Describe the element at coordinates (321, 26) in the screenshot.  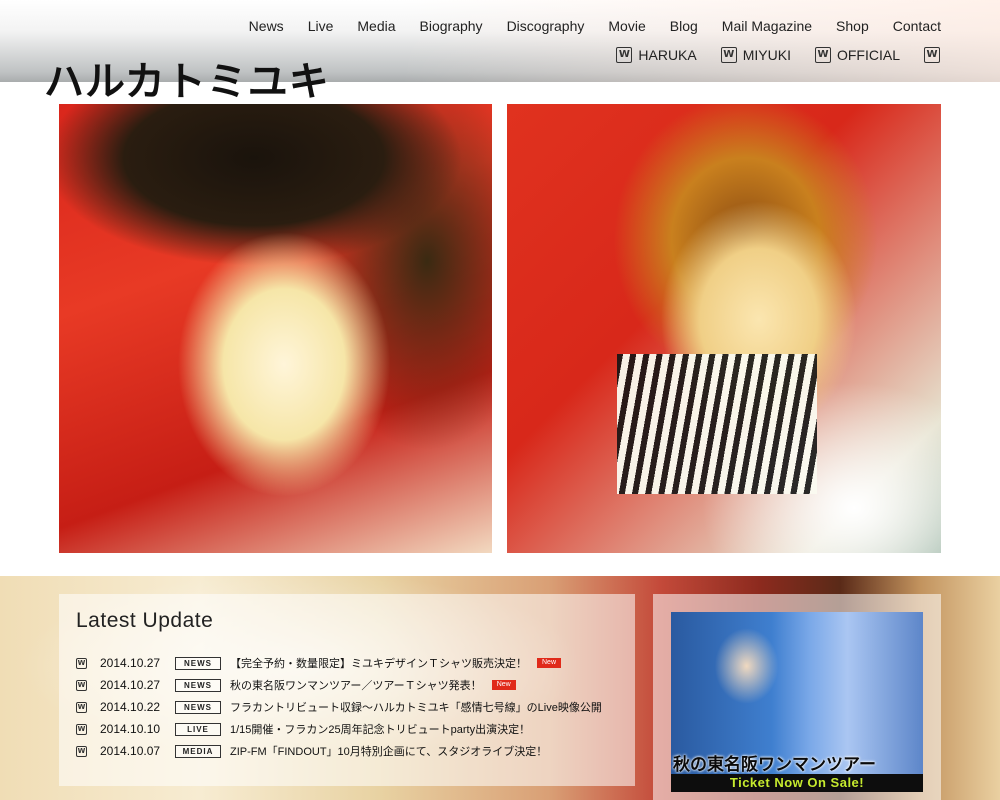
I see `nav-live: Live` at that location.